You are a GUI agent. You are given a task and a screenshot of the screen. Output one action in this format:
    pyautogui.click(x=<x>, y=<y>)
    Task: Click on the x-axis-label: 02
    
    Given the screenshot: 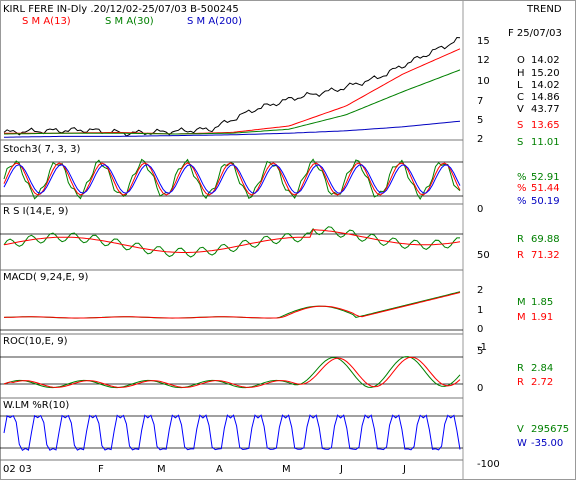 What is the action you would take?
    pyautogui.click(x=9, y=469)
    